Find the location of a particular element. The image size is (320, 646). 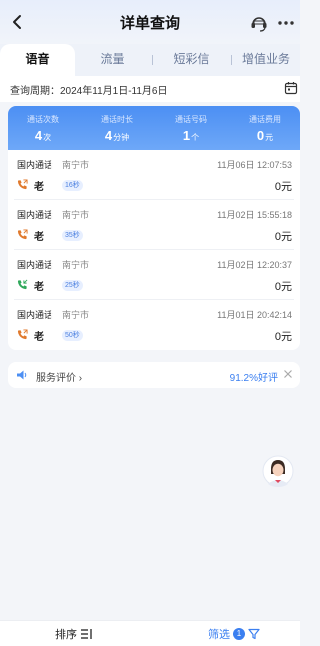

stat-value: 4分钟 is located at coordinates (117, 135).